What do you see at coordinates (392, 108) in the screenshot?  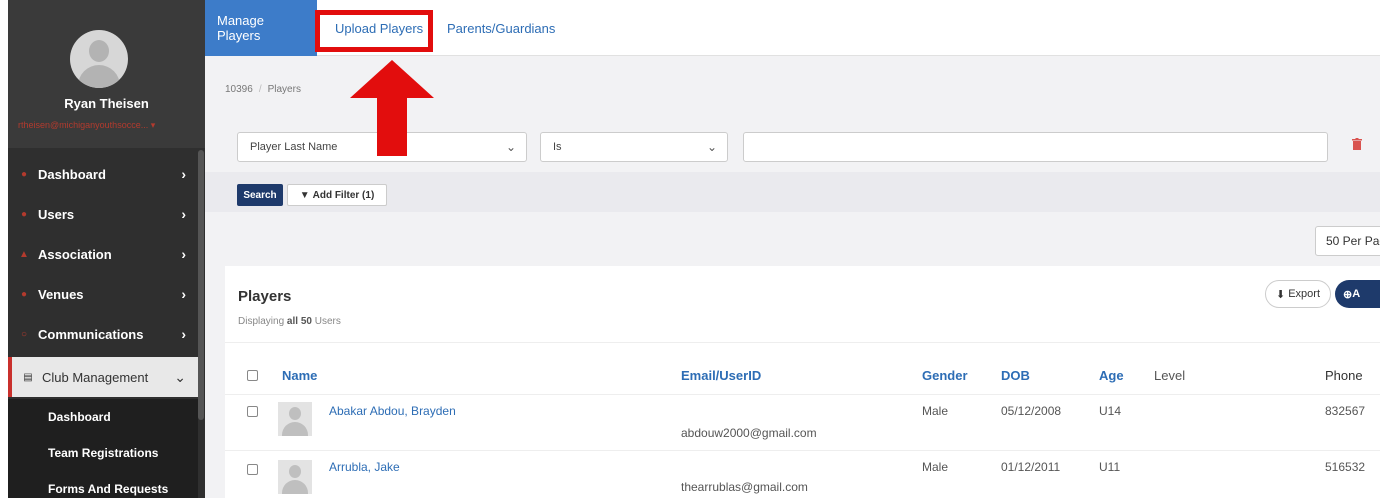 I see `annotation-arrow-icon` at bounding box center [392, 108].